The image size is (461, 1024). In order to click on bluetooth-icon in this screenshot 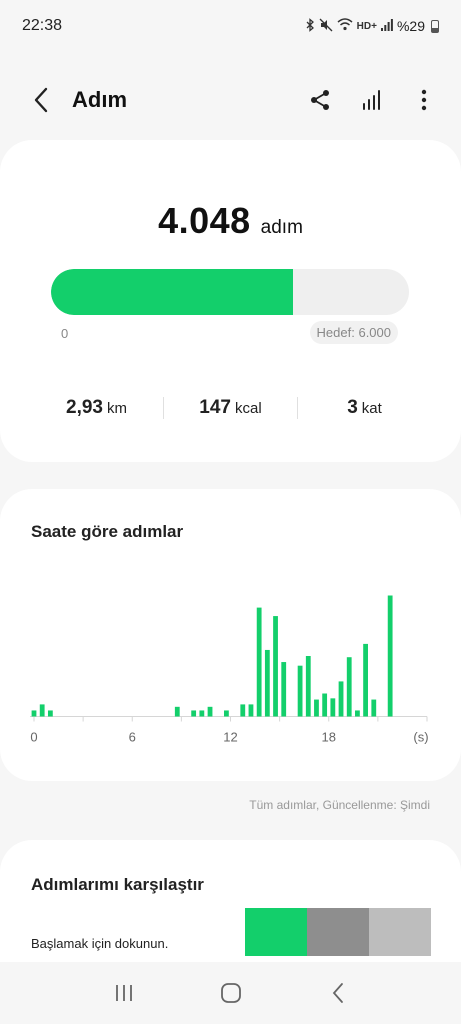, I will do `click(310, 26)`.